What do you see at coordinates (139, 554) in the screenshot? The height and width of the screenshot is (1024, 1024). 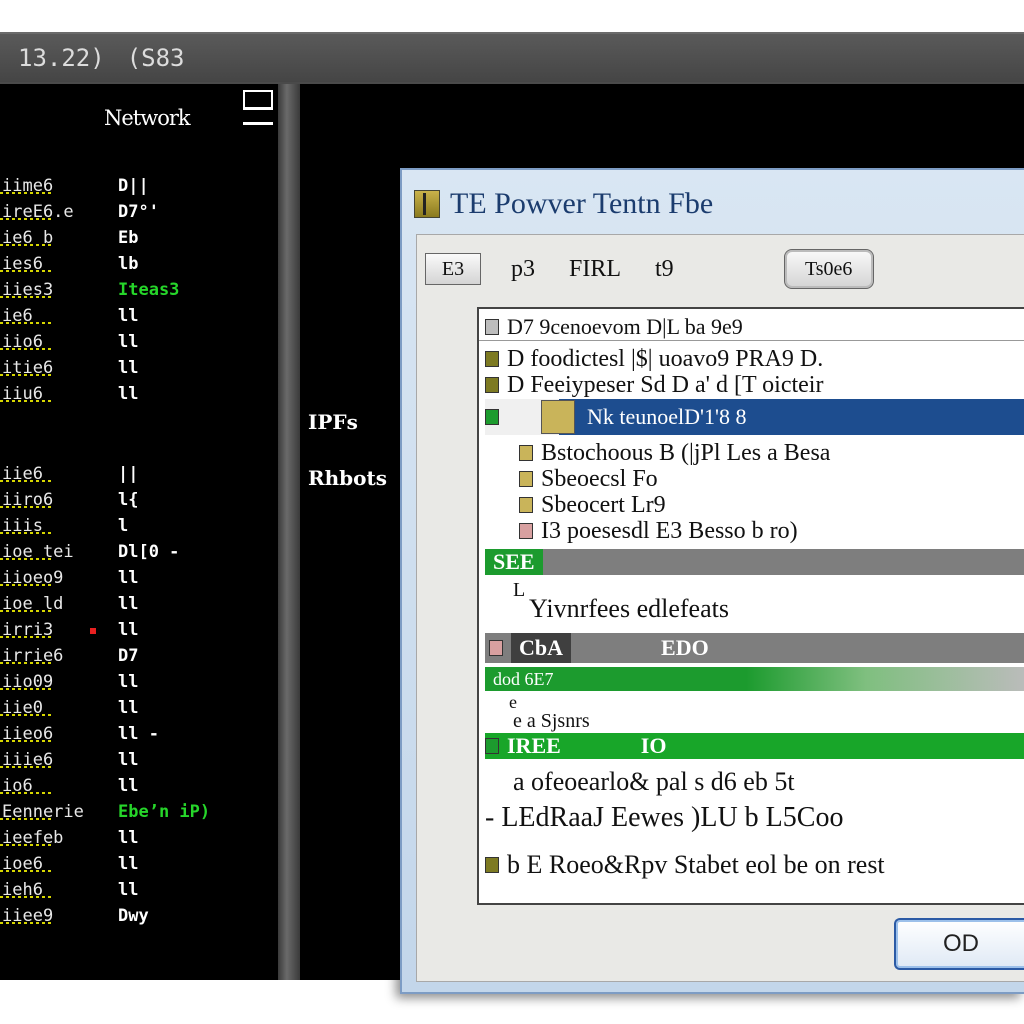 I see `console-row: ioe tei Dl[0 -` at bounding box center [139, 554].